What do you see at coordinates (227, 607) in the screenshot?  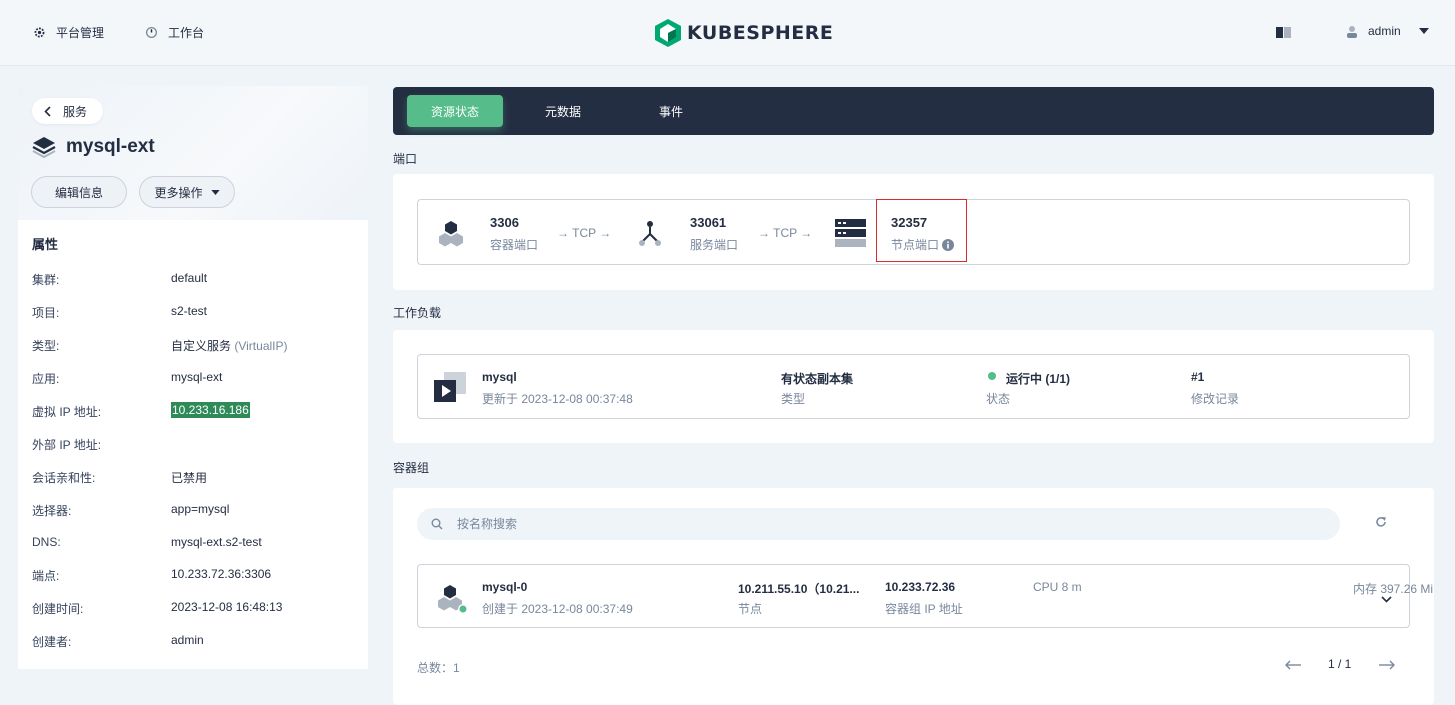 I see `property-value: 2023-12-08 16:48:13` at bounding box center [227, 607].